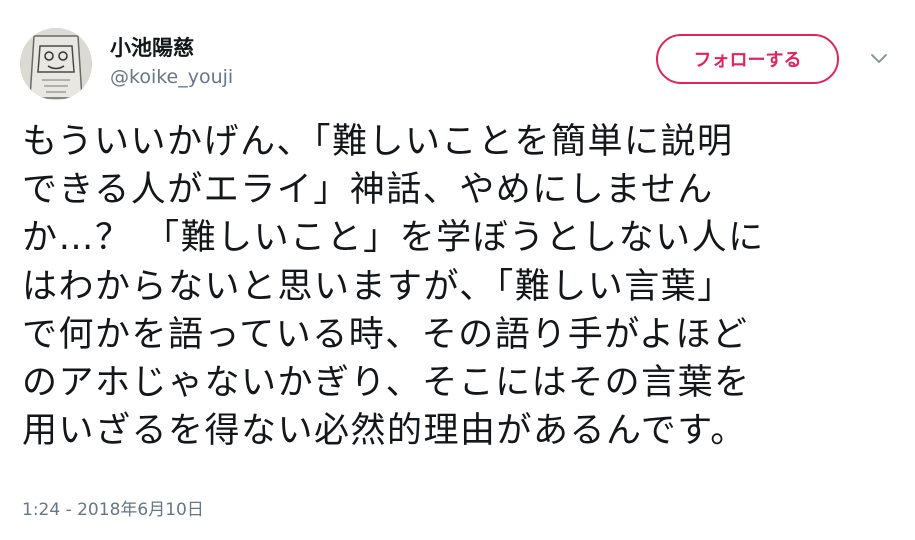 This screenshot has height=540, width=915. I want to click on chevron-down-icon, so click(879, 58).